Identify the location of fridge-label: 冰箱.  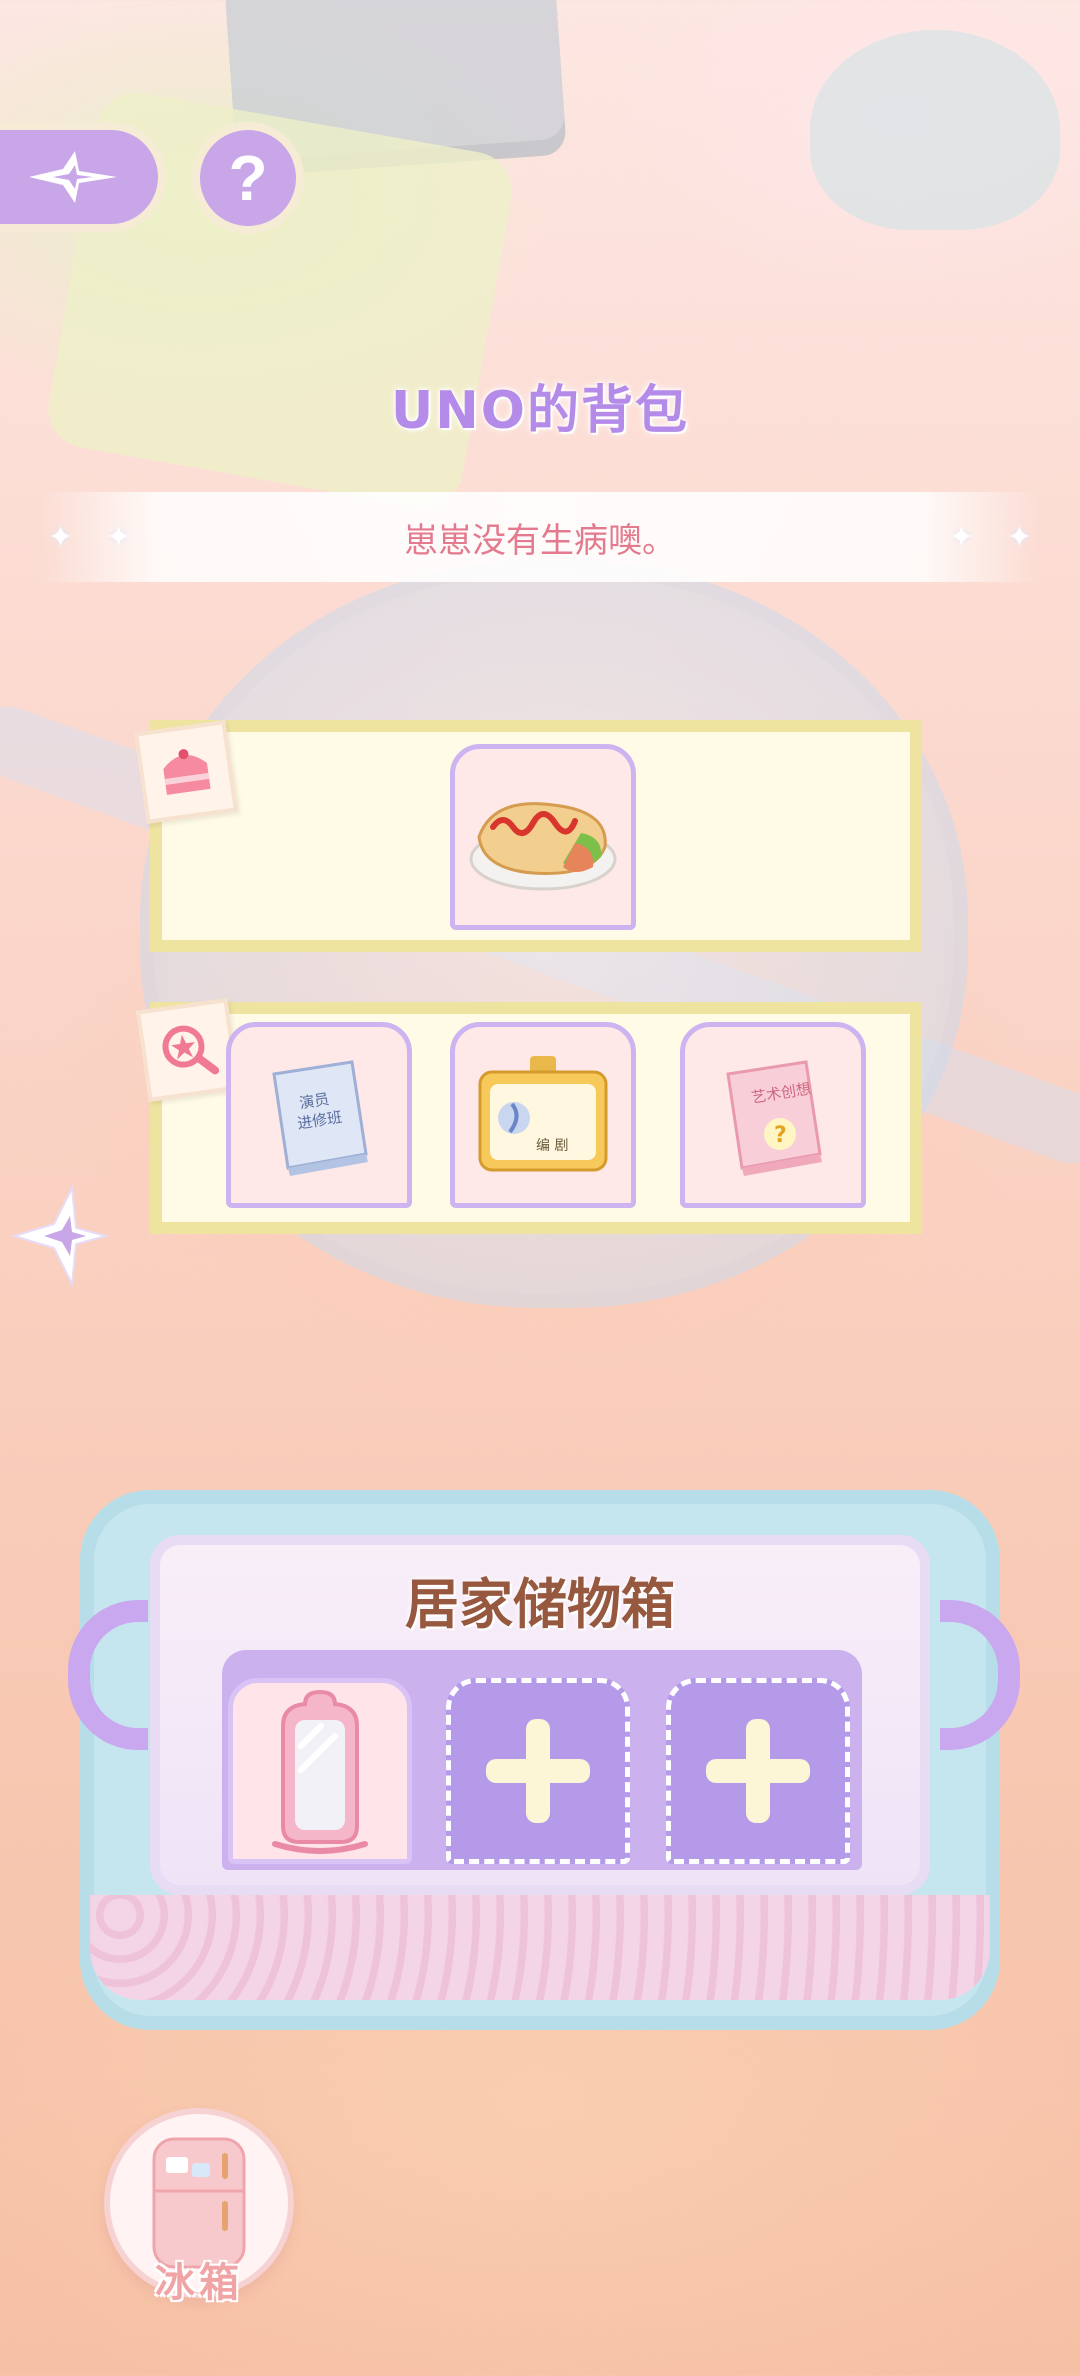
(199, 2283).